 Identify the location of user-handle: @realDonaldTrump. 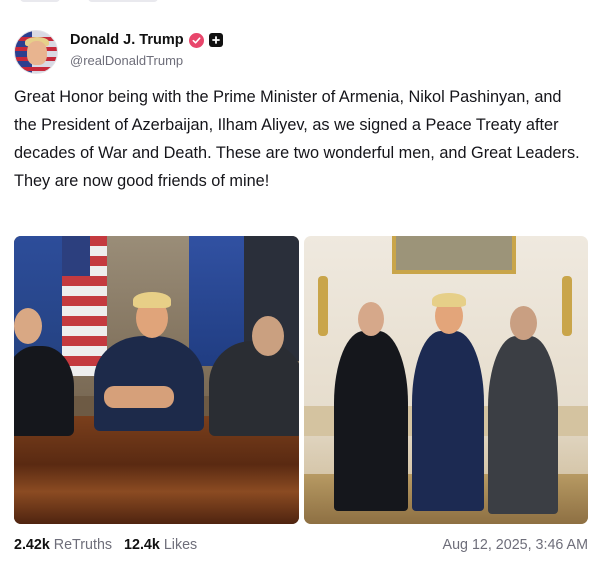
(146, 60).